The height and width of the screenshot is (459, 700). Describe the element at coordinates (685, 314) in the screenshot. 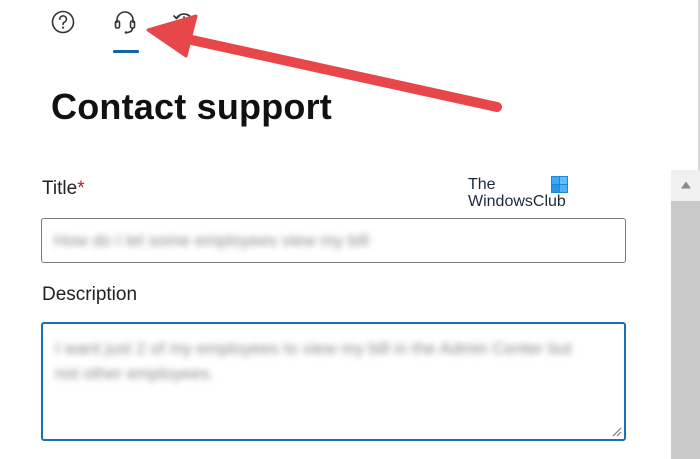

I see `vertical-scrollbar` at that location.